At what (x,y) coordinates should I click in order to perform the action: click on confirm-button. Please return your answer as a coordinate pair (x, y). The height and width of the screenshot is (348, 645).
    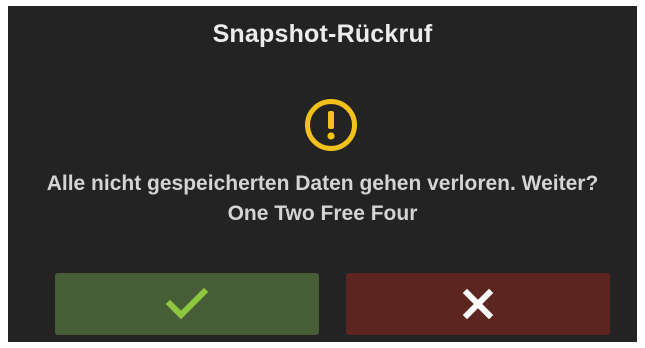
    Looking at the image, I should click on (187, 304).